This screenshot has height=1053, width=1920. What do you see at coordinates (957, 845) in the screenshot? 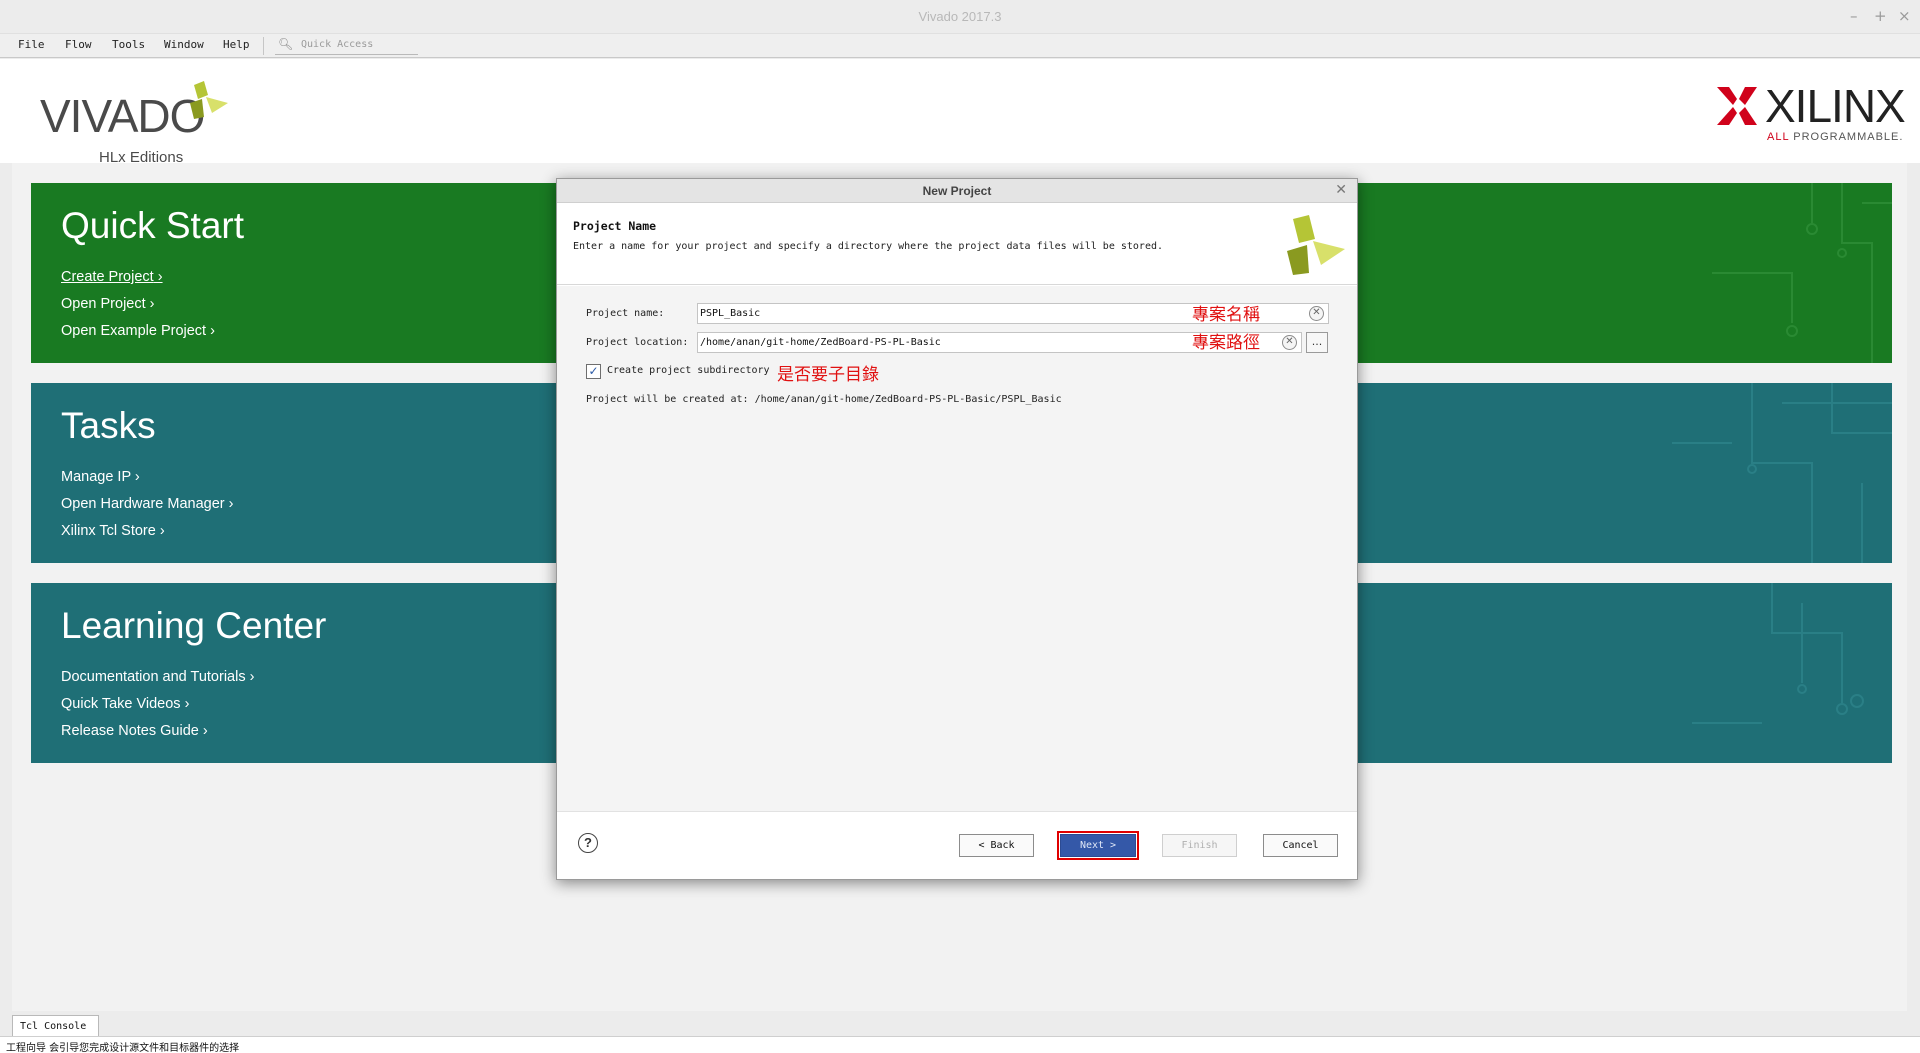
I see `dialog-footer: ? < Back Next > Finish Cancel` at bounding box center [957, 845].